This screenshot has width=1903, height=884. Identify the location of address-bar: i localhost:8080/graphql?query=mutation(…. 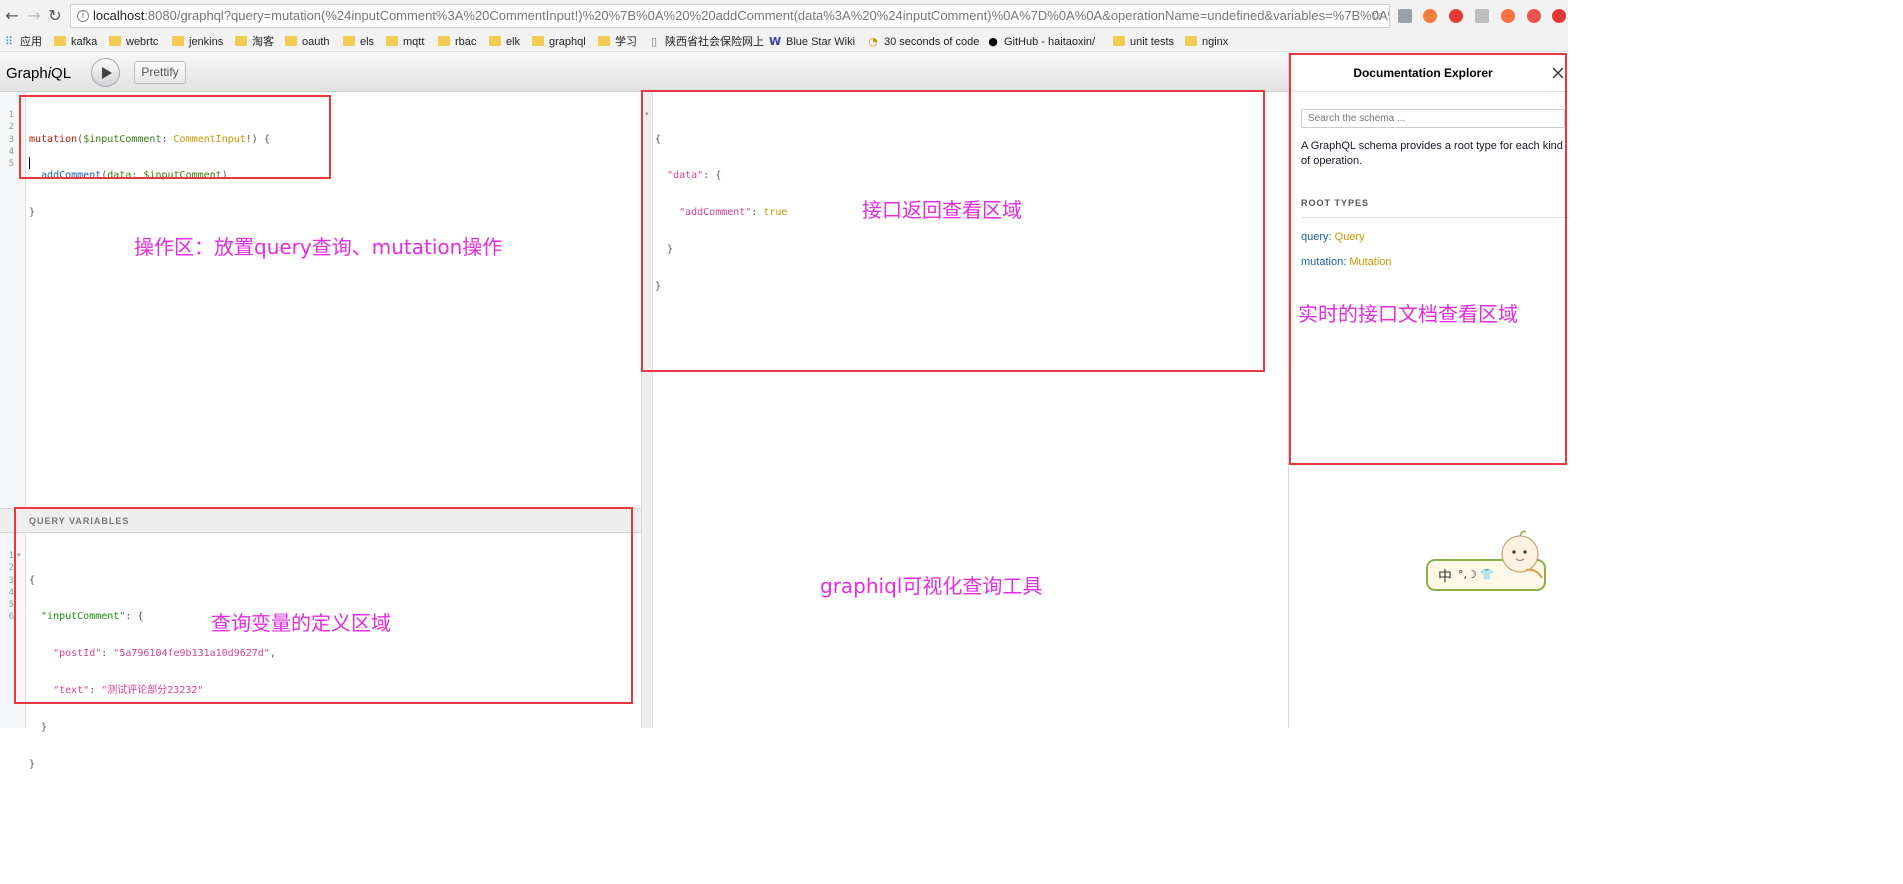
(730, 16).